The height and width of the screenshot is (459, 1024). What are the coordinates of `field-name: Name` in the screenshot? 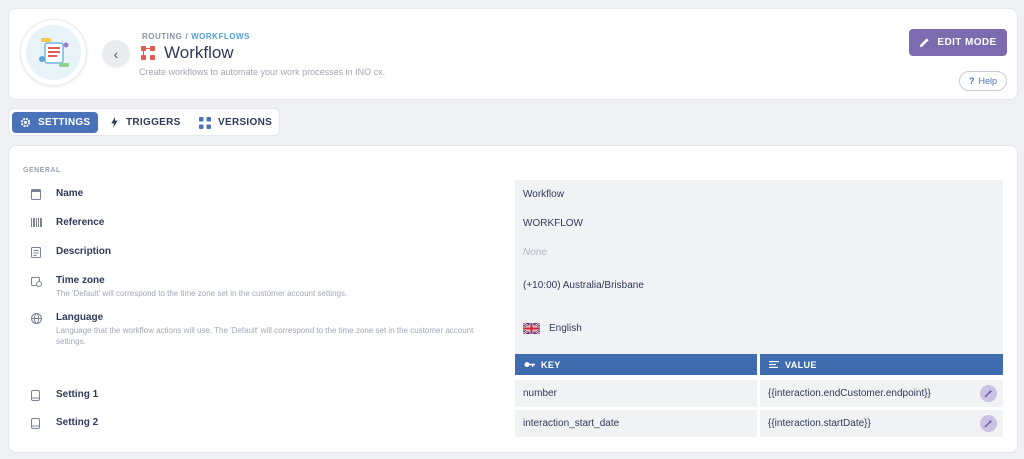 It's located at (57, 194).